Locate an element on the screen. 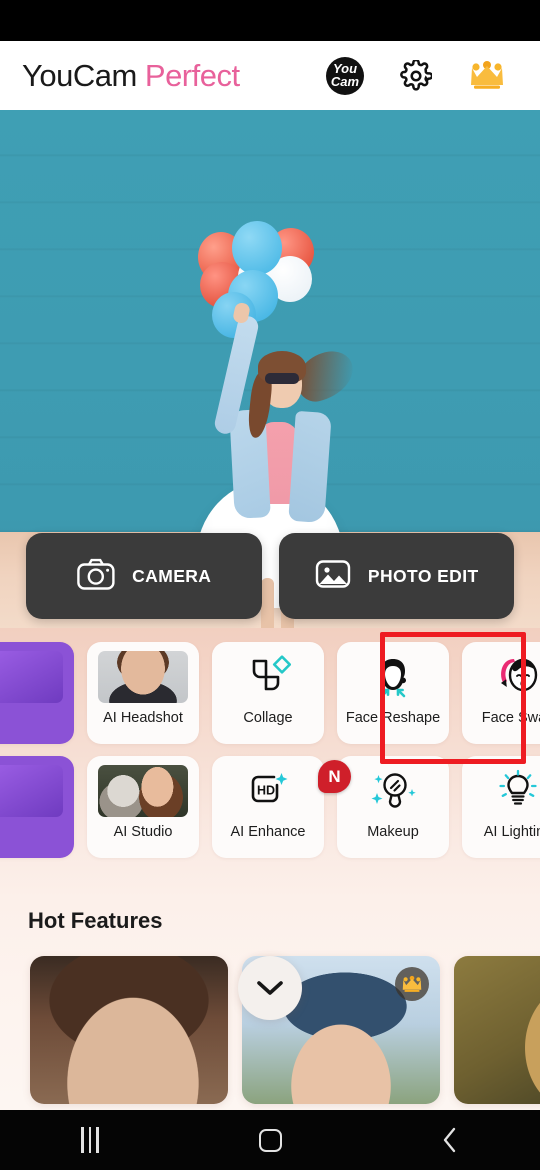 This screenshot has height=1170, width=540. feature-card-ai-lighting: AI Lighting is located at coordinates (501, 807).